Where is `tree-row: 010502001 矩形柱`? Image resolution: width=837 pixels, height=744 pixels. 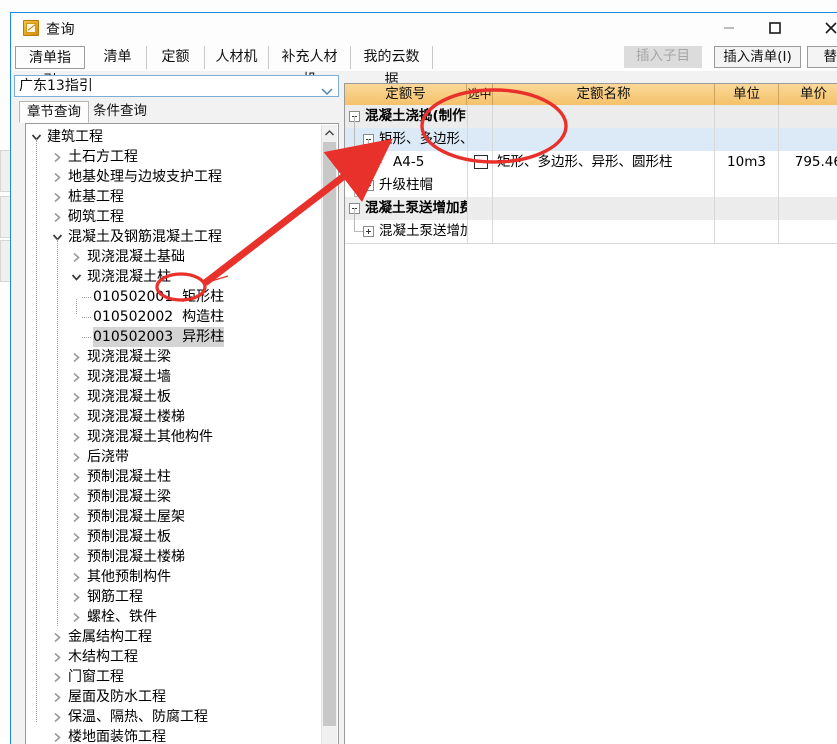 tree-row: 010502001 矩形柱 is located at coordinates (174, 297).